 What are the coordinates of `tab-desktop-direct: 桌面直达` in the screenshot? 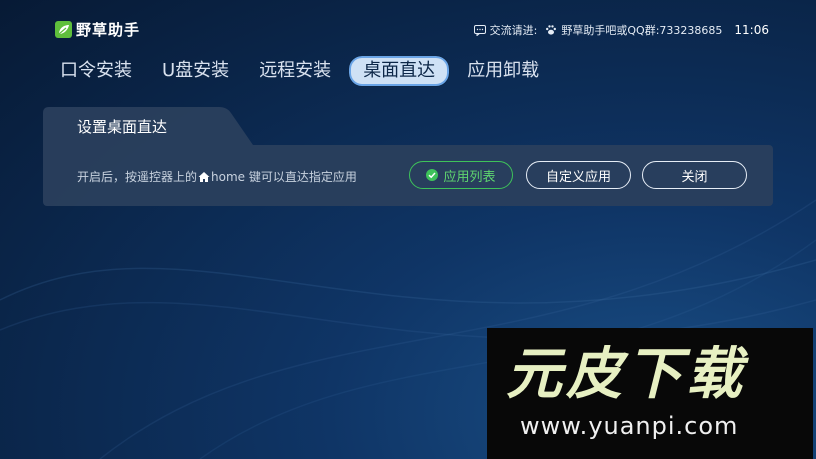 It's located at (399, 71).